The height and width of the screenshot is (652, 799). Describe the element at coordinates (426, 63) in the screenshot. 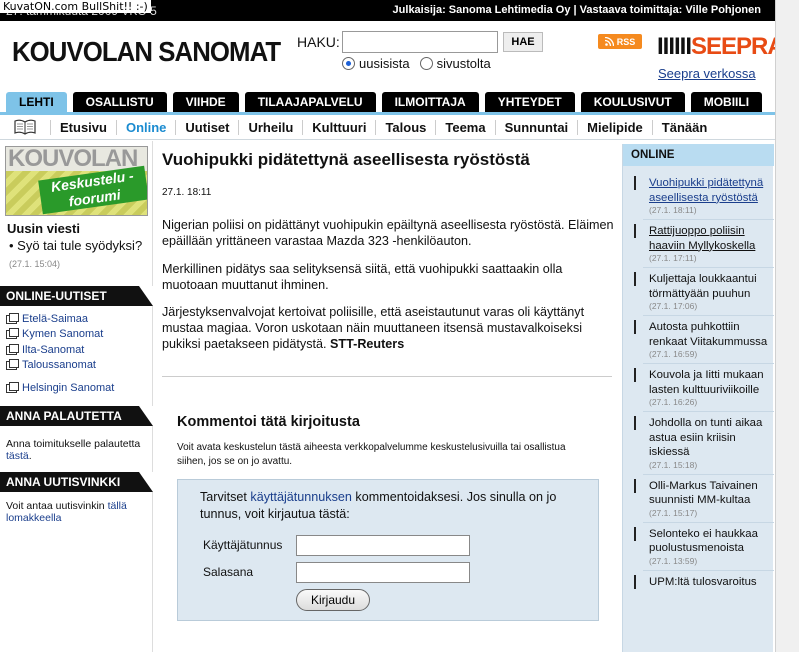

I see `radio-site` at that location.